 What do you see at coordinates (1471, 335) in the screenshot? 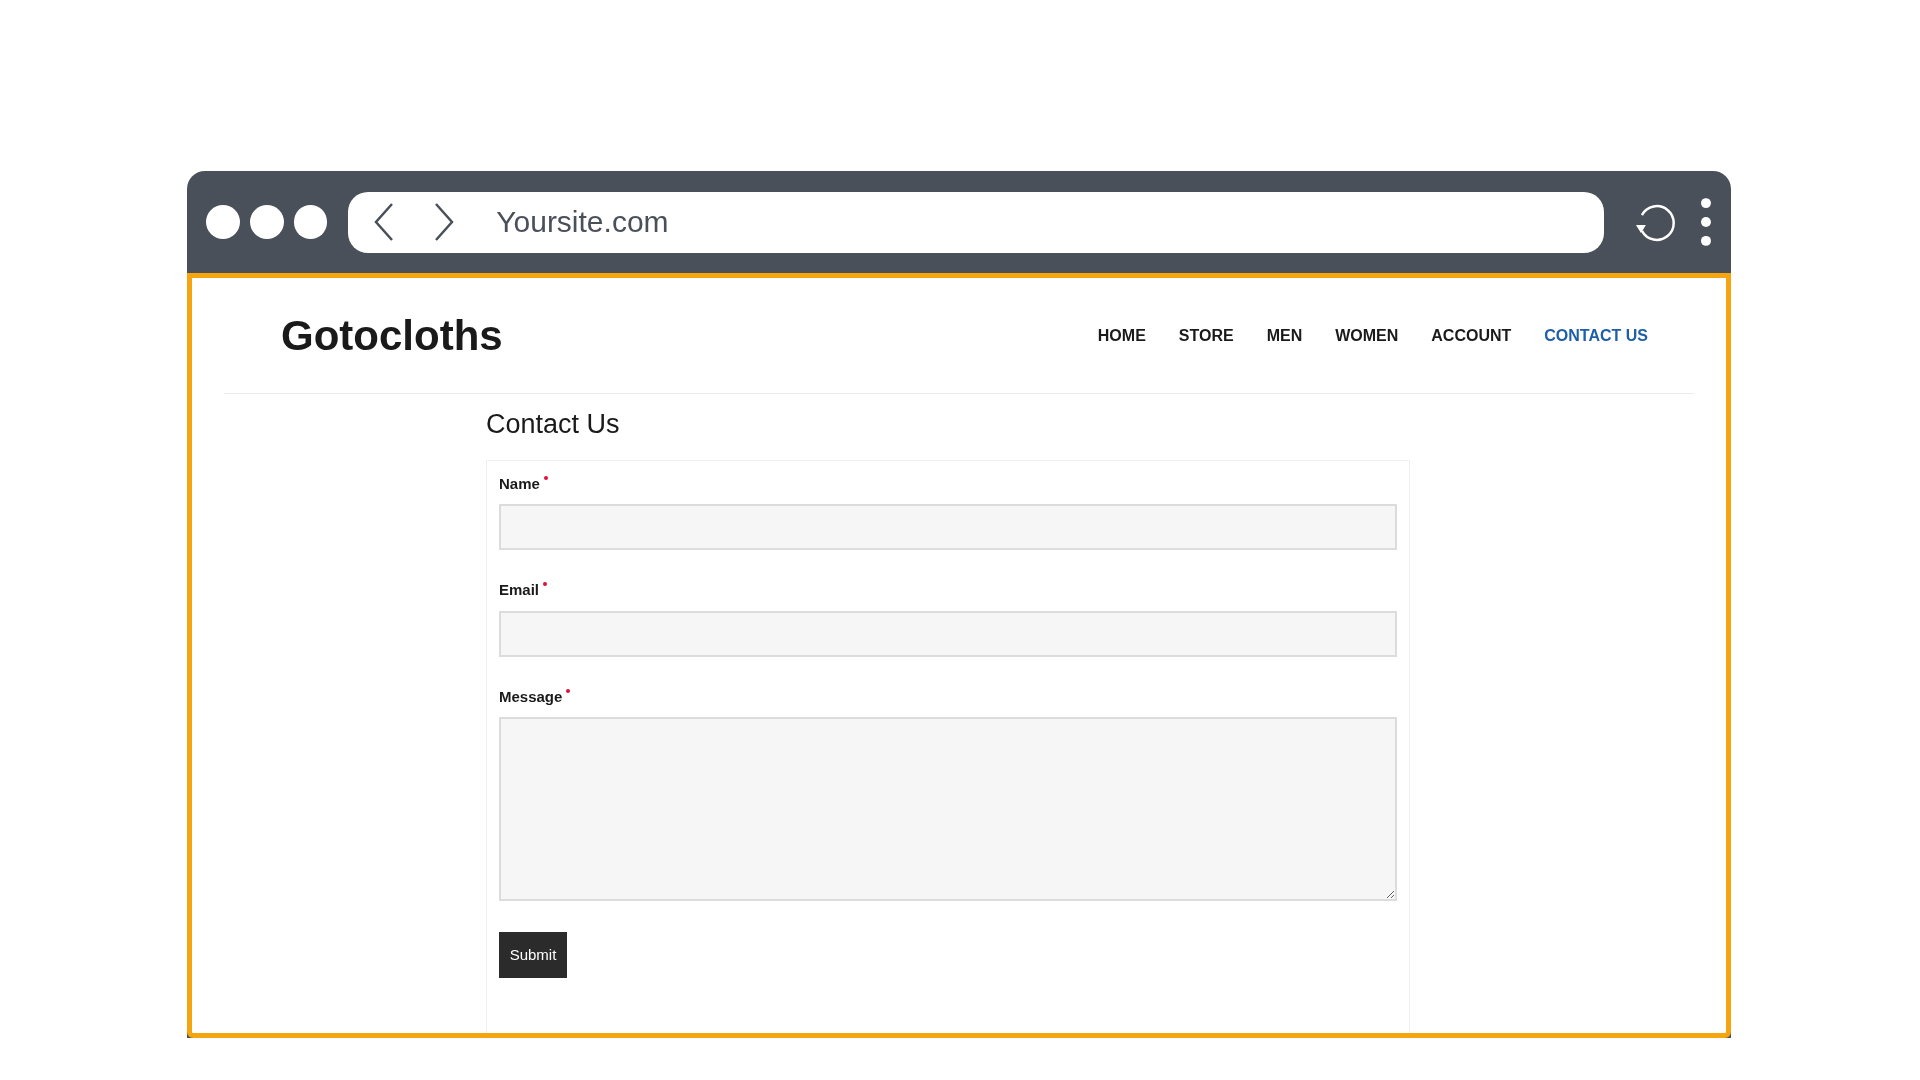
I see `nav-link: ACCOUNT` at bounding box center [1471, 335].